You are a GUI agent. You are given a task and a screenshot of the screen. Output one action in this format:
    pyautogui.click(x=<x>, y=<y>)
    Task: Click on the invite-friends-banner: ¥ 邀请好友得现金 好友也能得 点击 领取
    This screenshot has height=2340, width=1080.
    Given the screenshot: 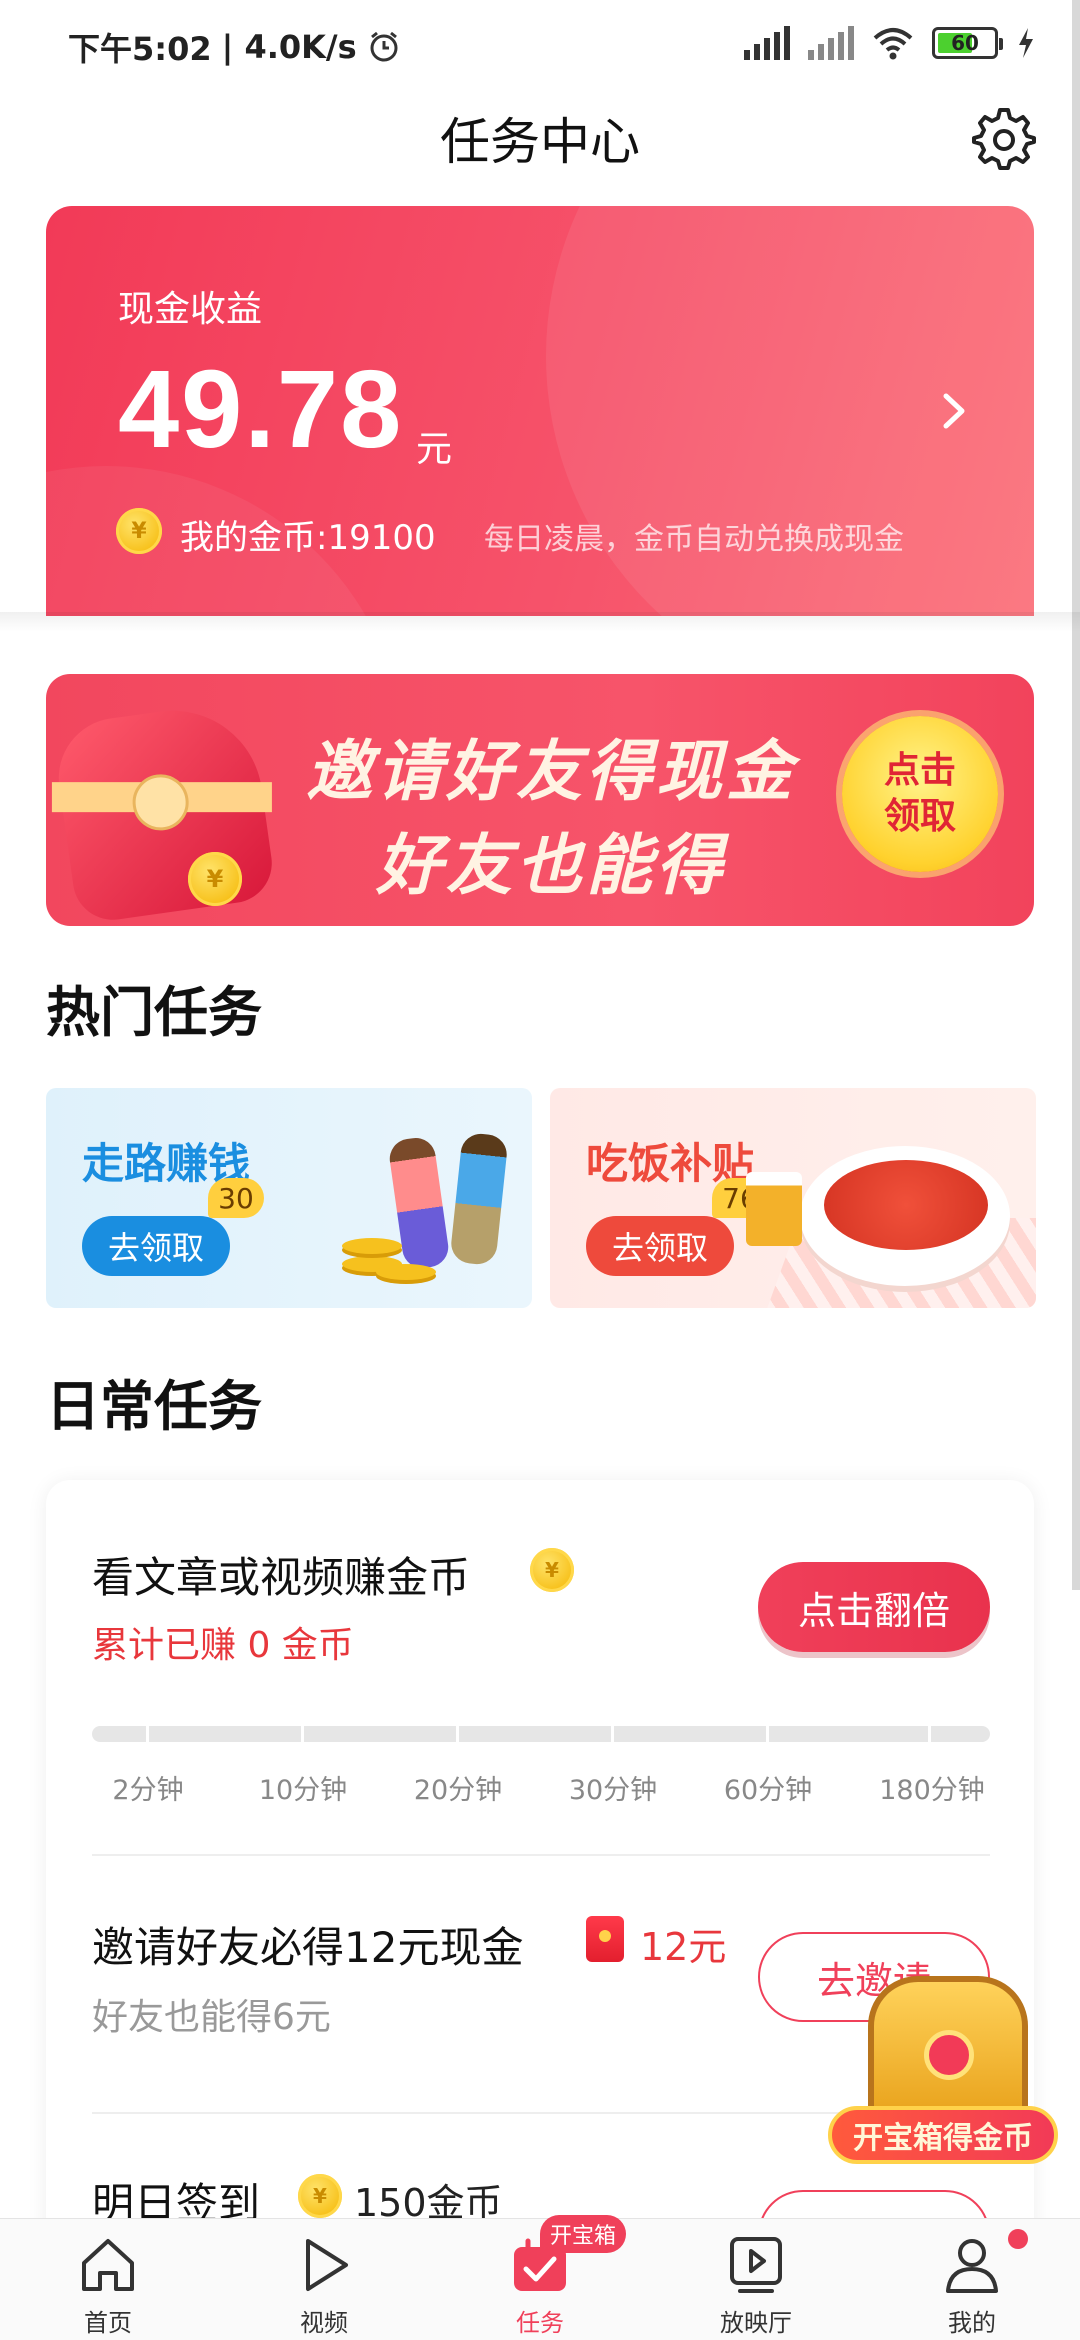 What is the action you would take?
    pyautogui.click(x=540, y=800)
    